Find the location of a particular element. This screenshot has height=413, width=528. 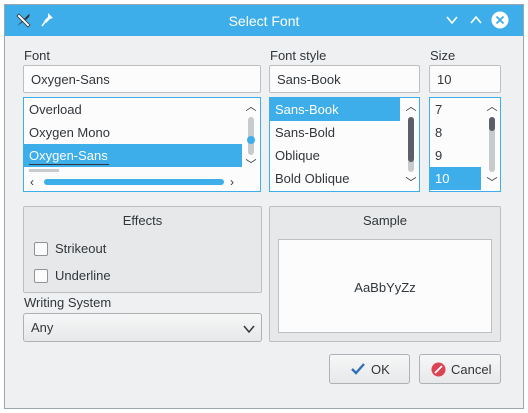

writing-system-value: Any is located at coordinates (42, 327).